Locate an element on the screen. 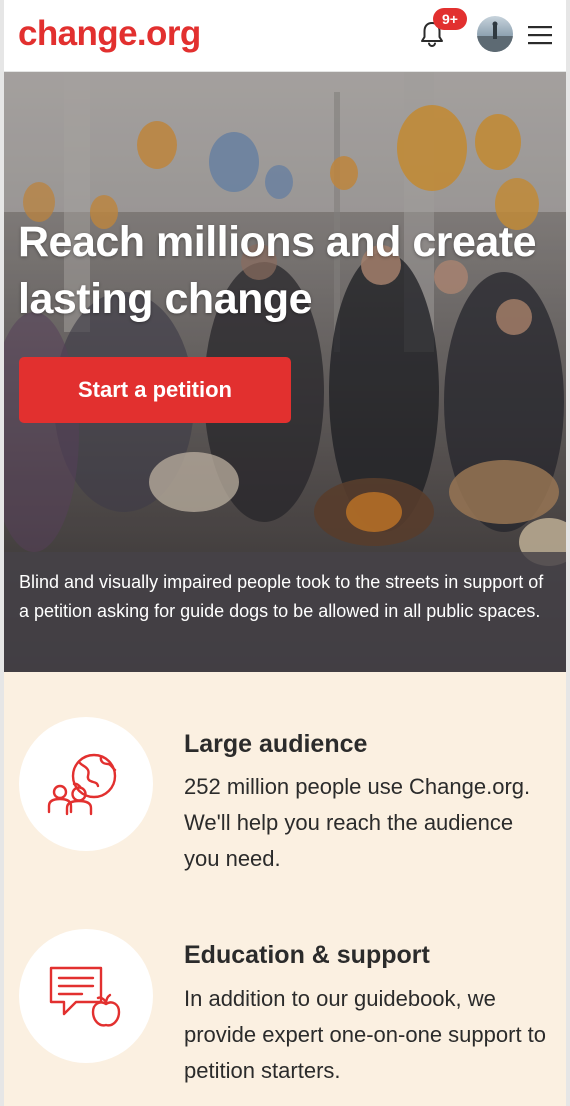 This screenshot has height=1106, width=570. feature-title: Education & support is located at coordinates (307, 955).